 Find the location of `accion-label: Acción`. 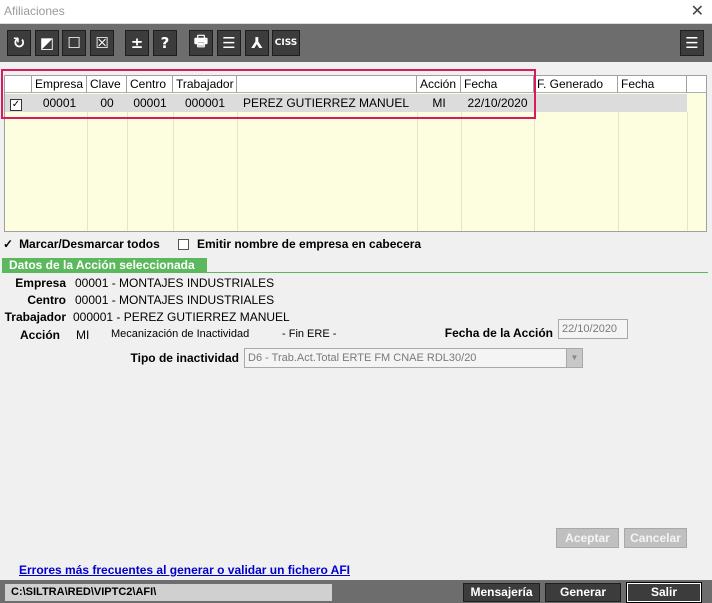

accion-label: Acción is located at coordinates (39, 335).